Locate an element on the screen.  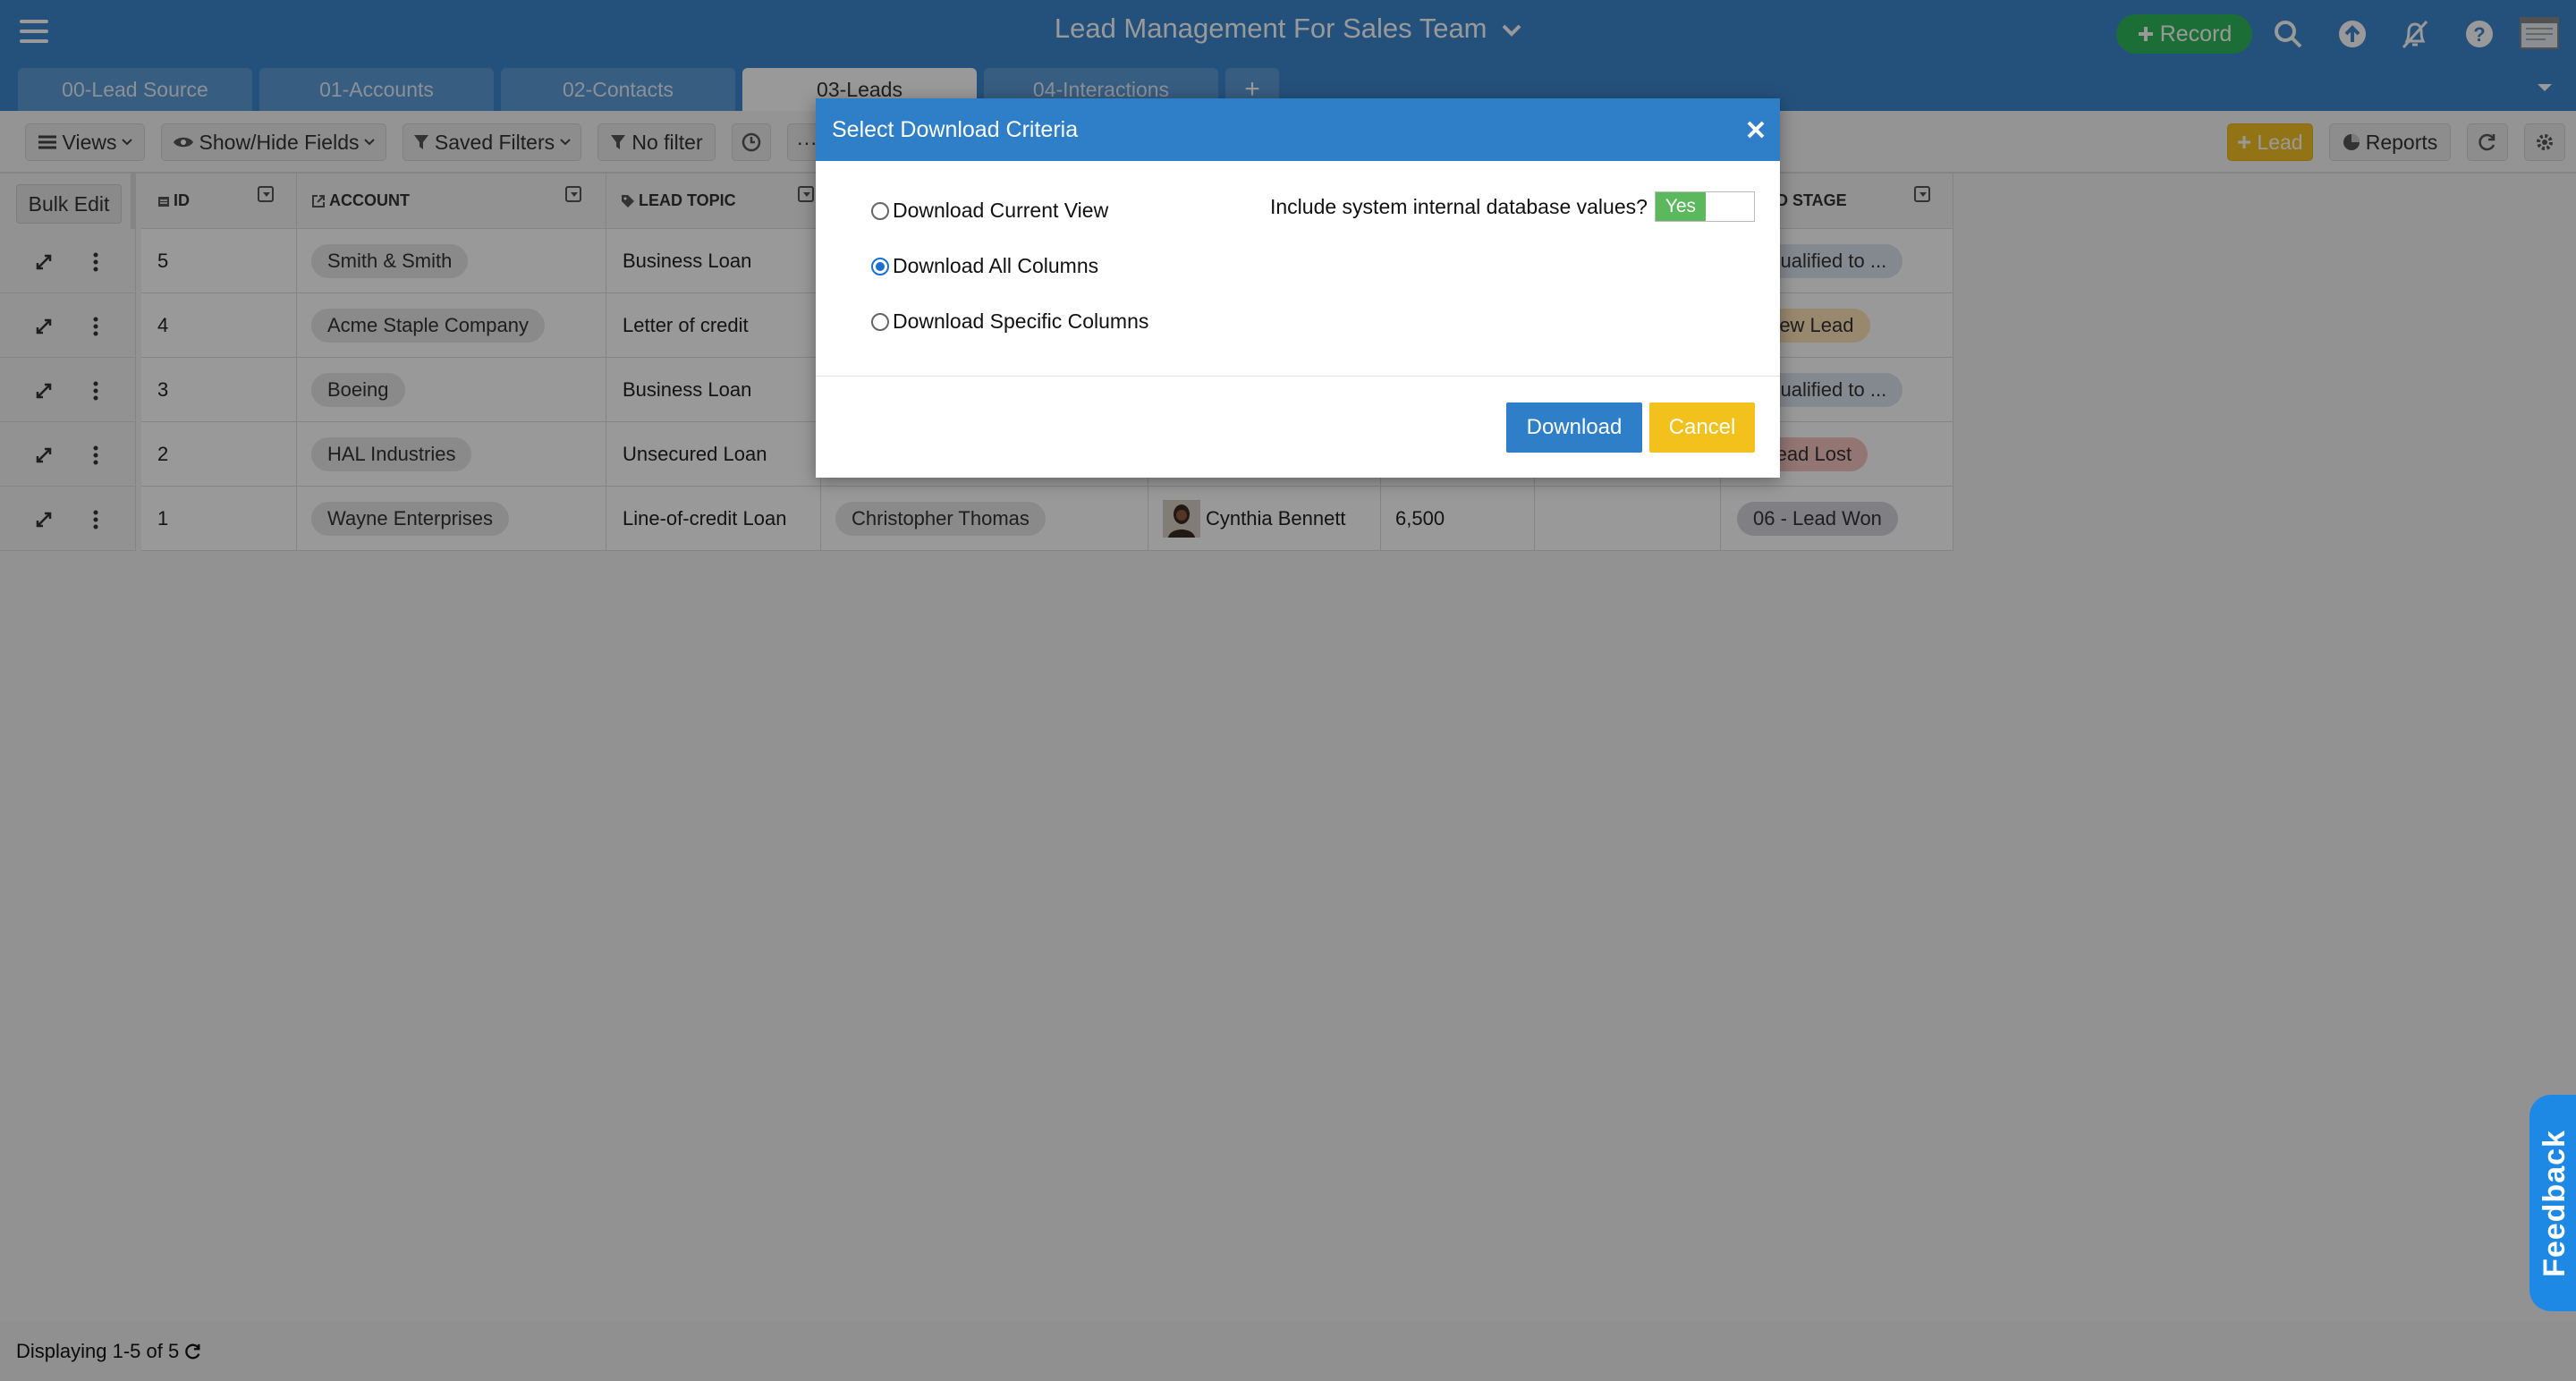
feedback-label: Feedback is located at coordinates (2554, 1203).